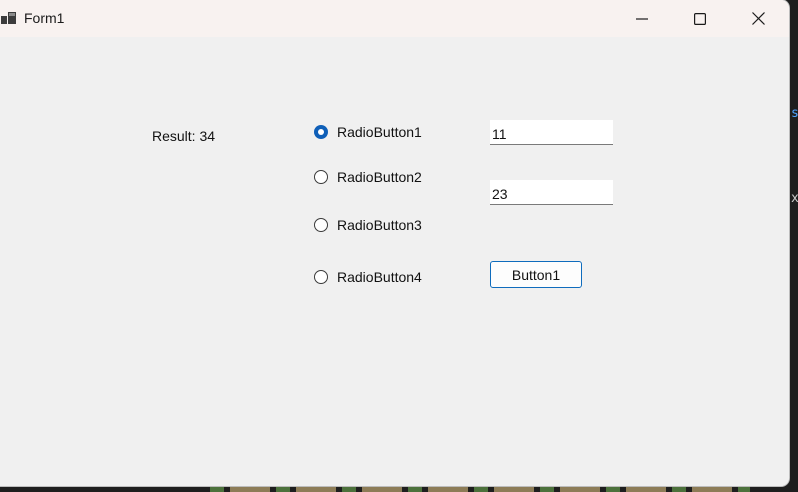 The image size is (798, 492). I want to click on close-icon, so click(758, 18).